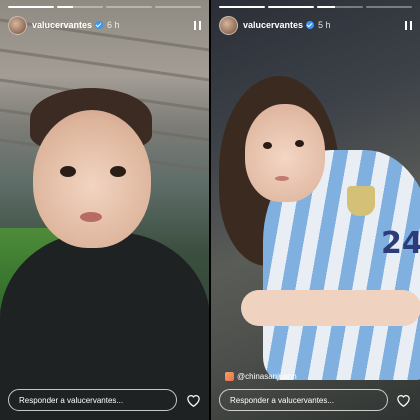 This screenshot has width=420, height=420. Describe the element at coordinates (281, 178) in the screenshot. I see `girl-mouth` at that location.